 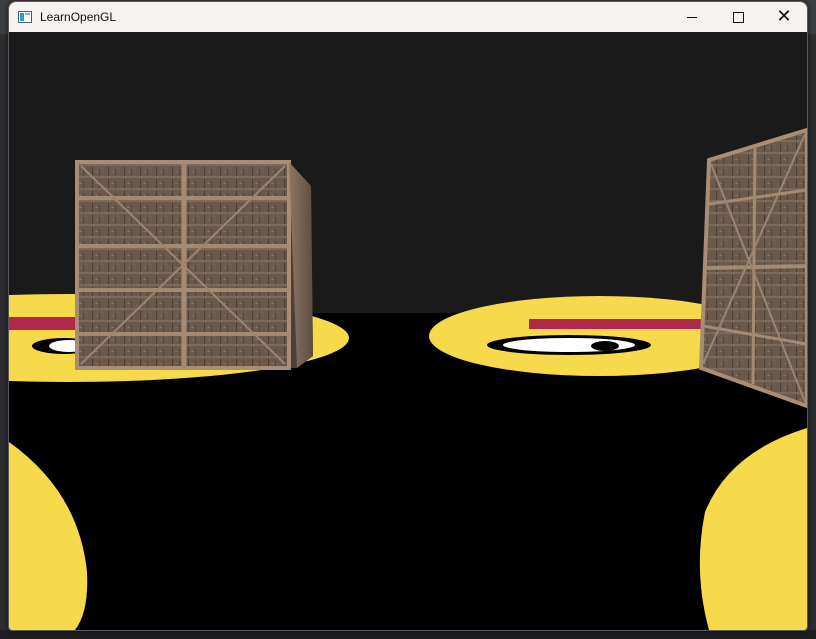 I want to click on minimize-button, so click(x=692, y=17).